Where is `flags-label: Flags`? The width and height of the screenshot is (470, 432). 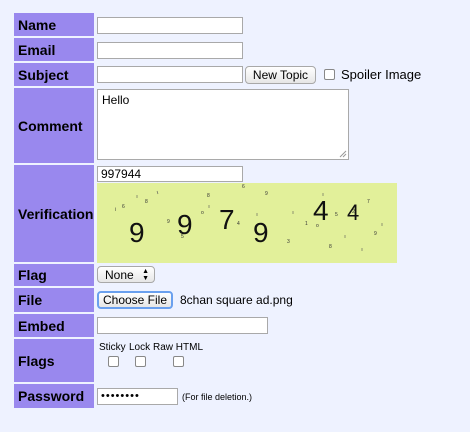 flags-label: Flags is located at coordinates (54, 360).